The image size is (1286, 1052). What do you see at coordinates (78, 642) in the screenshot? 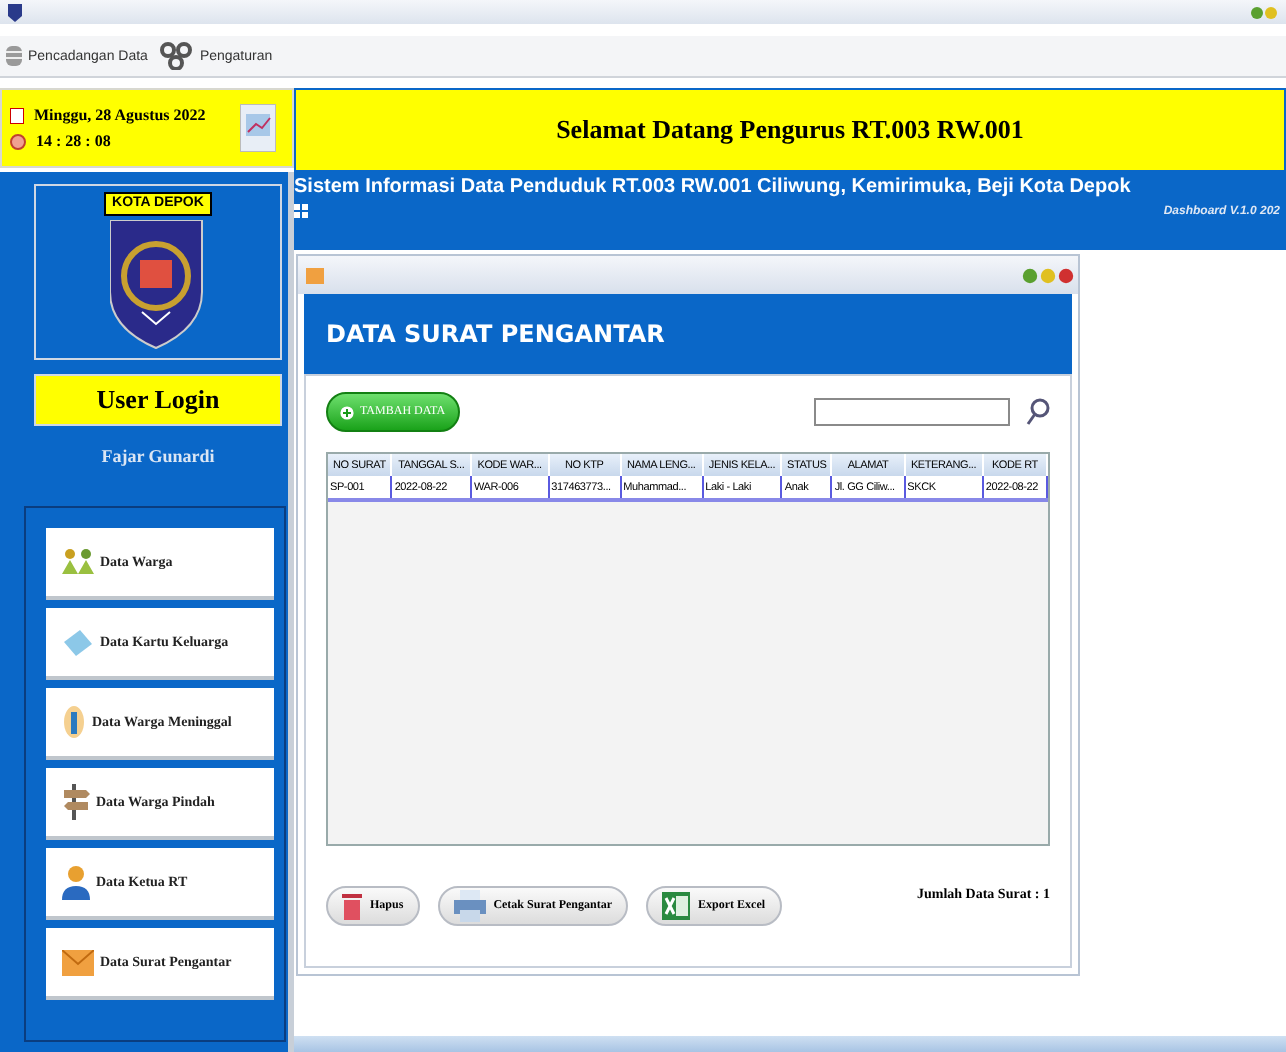
I see `card-icon` at bounding box center [78, 642].